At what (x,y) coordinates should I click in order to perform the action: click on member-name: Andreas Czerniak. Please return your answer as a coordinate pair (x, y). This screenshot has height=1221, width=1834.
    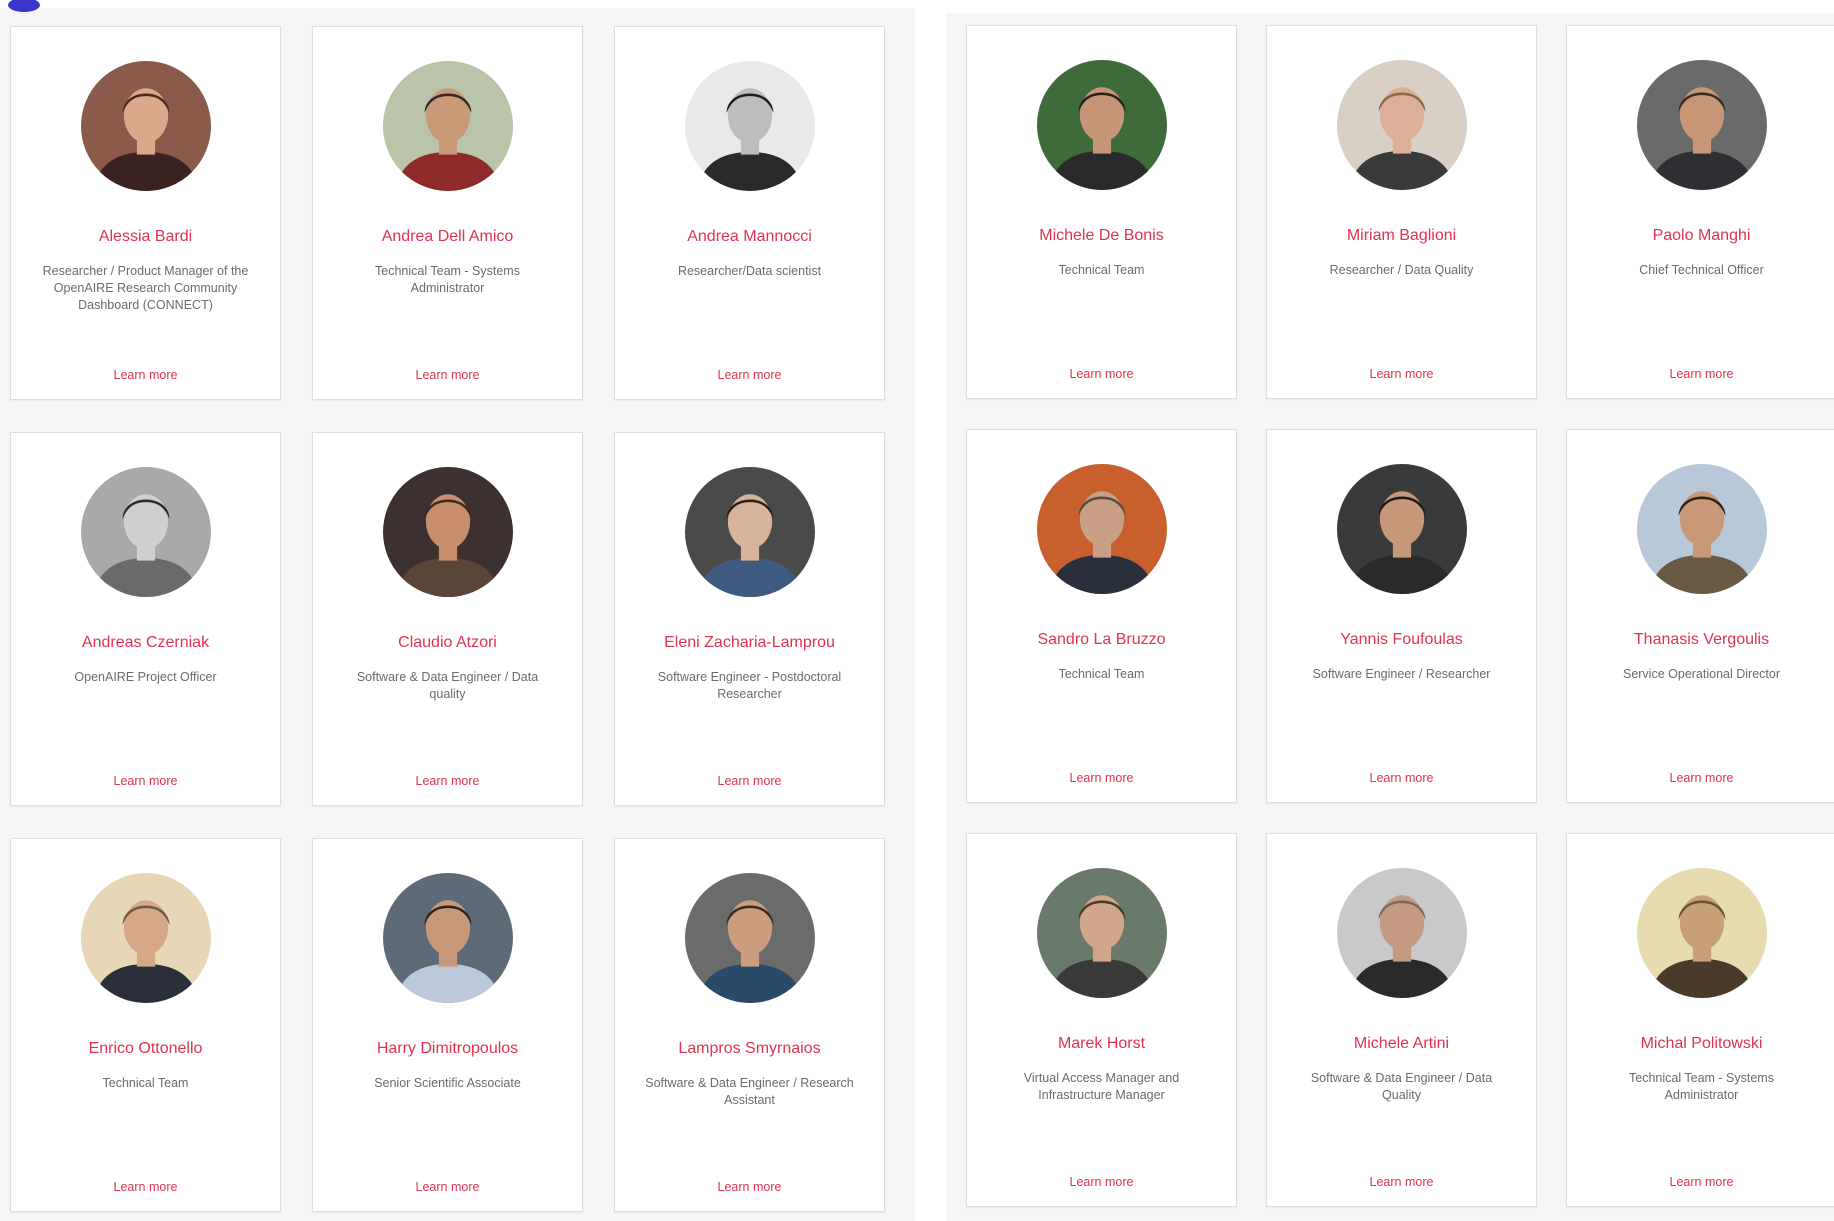
    Looking at the image, I should click on (145, 643).